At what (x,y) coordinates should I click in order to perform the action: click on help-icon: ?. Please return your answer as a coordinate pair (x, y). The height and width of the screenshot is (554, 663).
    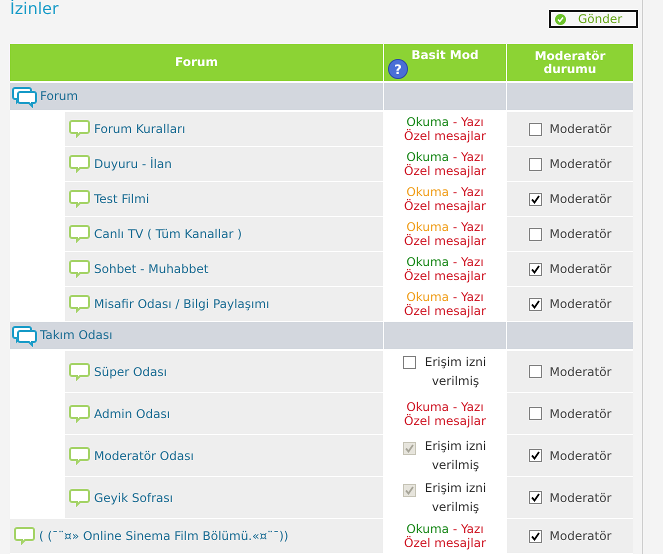
    Looking at the image, I should click on (398, 69).